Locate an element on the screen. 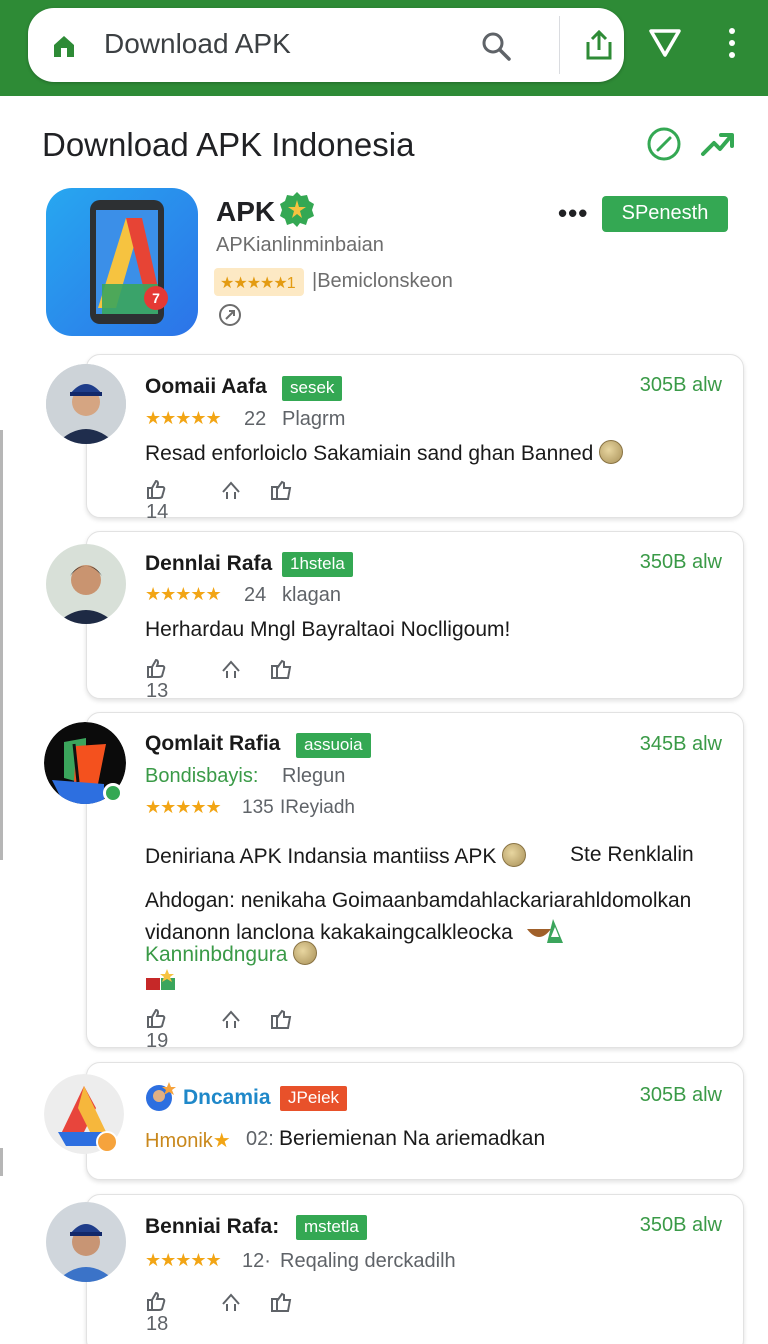  edit-icon is located at coordinates (664, 144).